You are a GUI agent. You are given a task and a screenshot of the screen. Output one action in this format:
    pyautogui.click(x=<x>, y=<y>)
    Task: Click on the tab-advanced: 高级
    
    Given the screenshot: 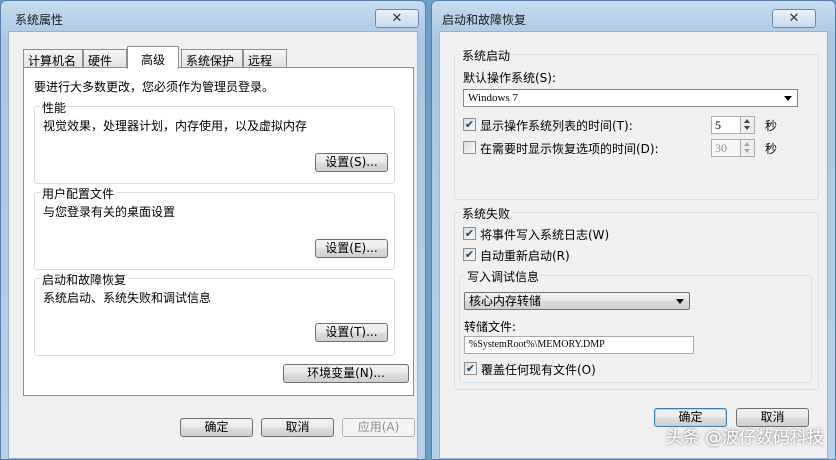 What is the action you would take?
    pyautogui.click(x=153, y=57)
    